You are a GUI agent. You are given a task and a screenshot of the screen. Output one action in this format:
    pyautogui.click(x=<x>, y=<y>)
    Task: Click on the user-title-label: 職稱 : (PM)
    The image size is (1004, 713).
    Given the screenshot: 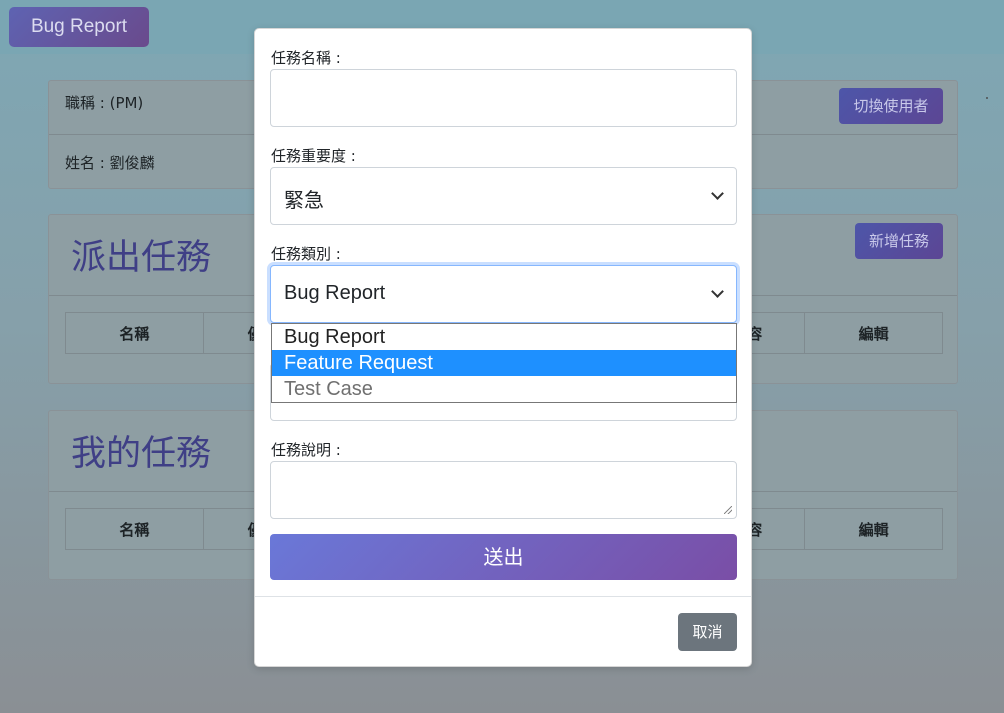 What is the action you would take?
    pyautogui.click(x=104, y=103)
    